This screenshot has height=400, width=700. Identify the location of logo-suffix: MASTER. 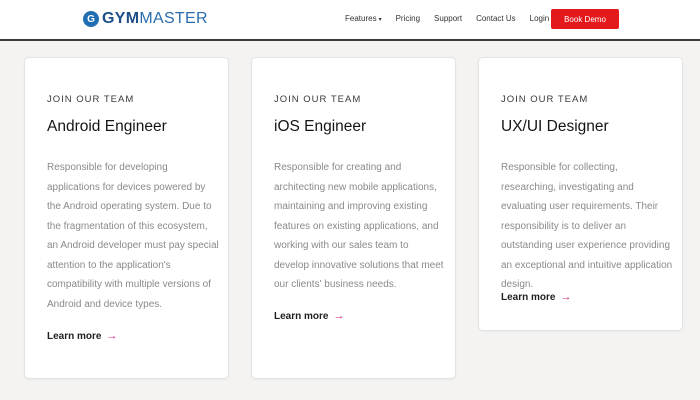
(173, 18).